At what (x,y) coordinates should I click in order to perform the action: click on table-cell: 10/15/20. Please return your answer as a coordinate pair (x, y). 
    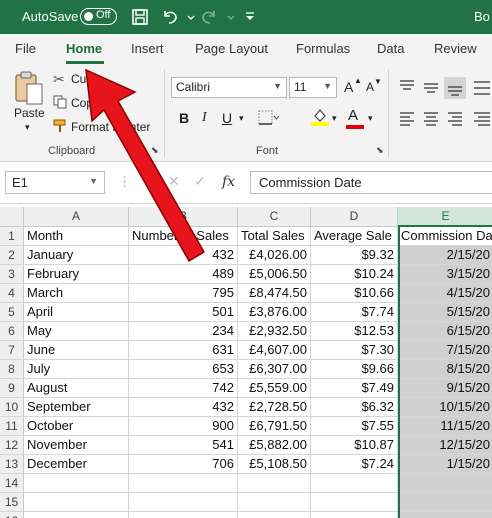
    Looking at the image, I should click on (445, 407).